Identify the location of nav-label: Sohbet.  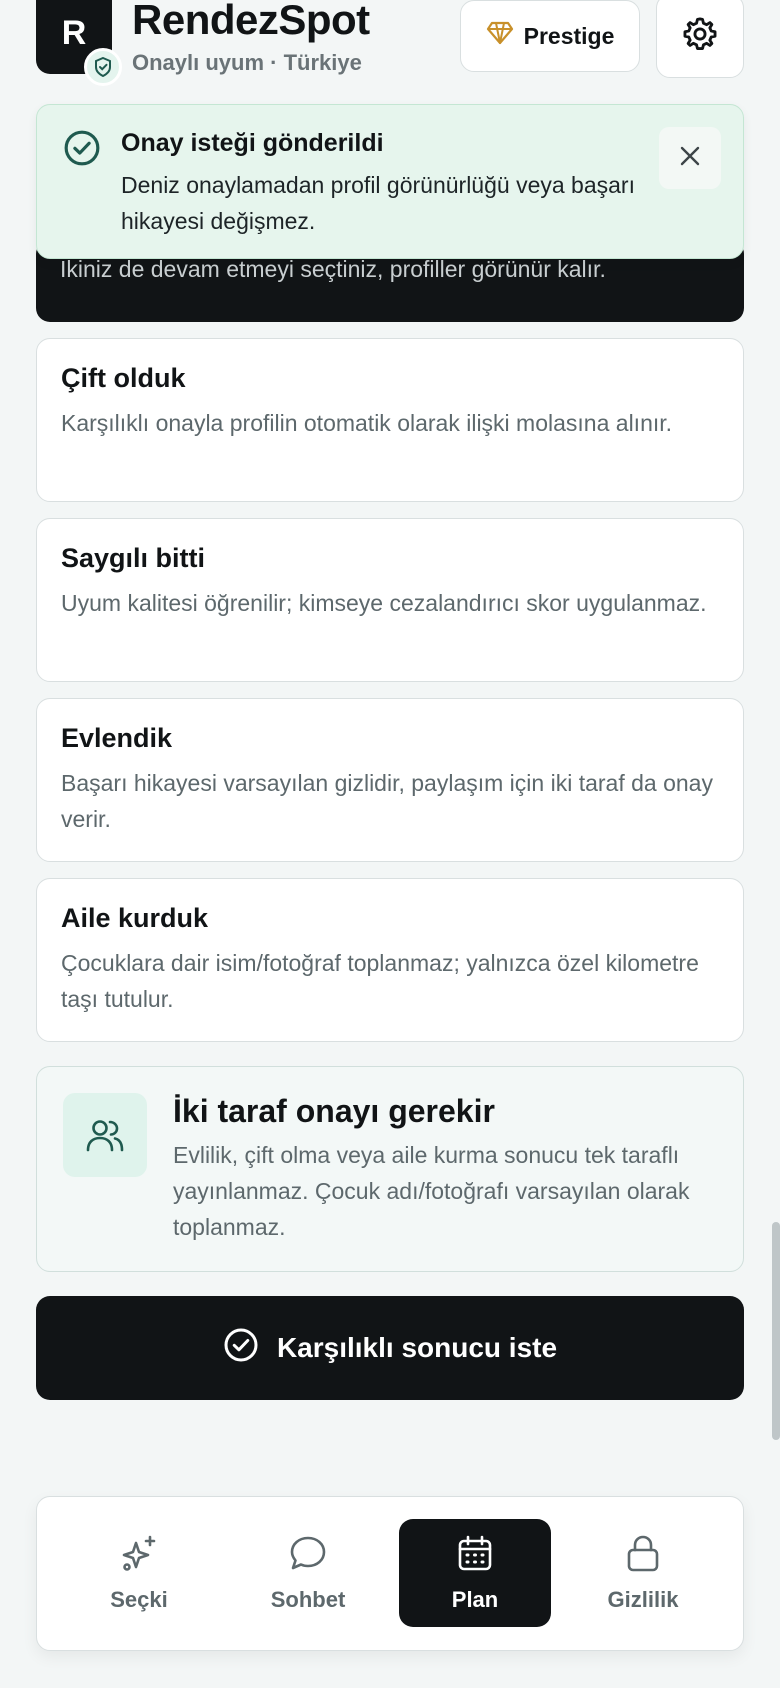
(308, 1599).